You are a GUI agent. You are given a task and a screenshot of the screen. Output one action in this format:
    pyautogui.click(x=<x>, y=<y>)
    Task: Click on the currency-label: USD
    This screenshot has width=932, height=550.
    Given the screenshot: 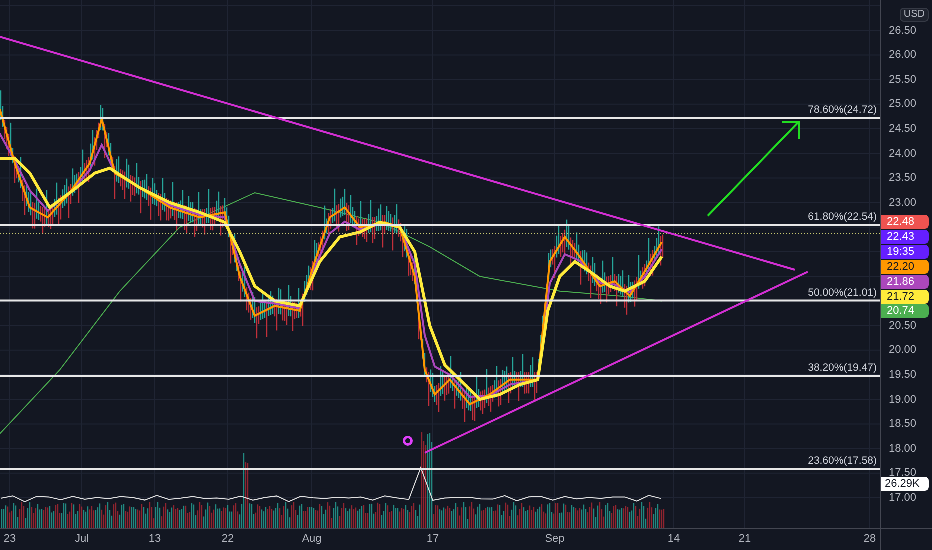 What is the action you would take?
    pyautogui.click(x=914, y=15)
    